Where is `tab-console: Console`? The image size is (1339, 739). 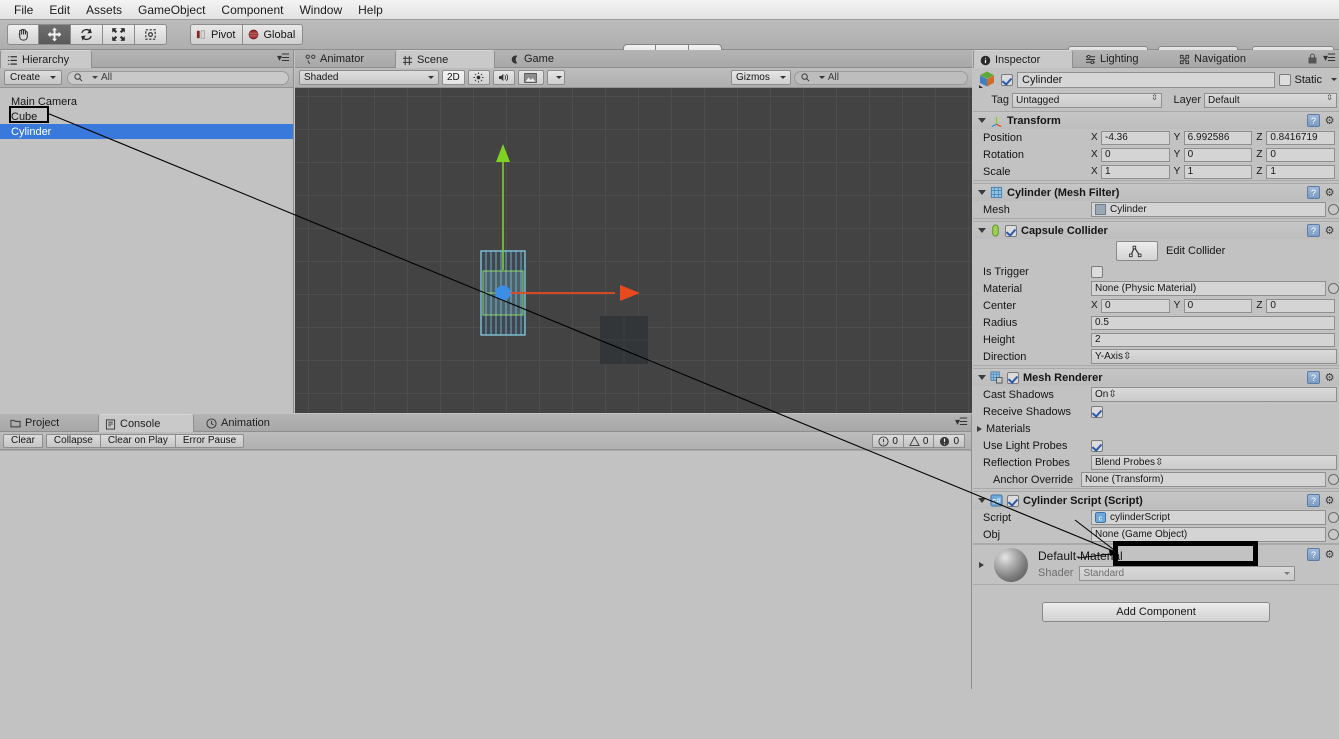 tab-console: Console is located at coordinates (146, 423).